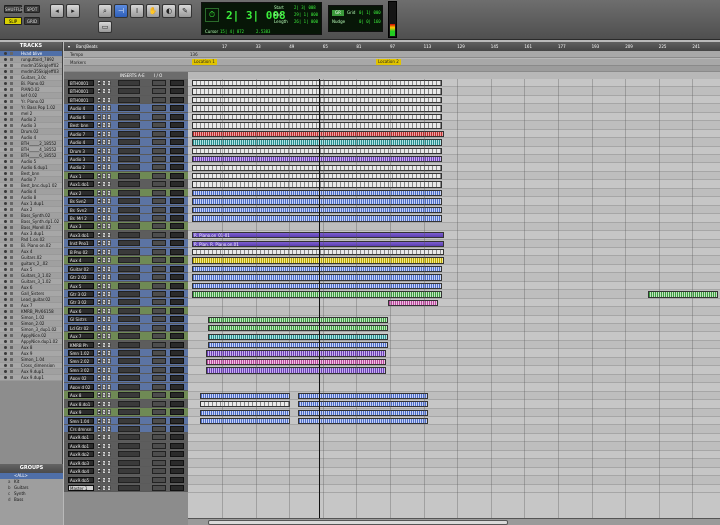 The width and height of the screenshot is (720, 525). What do you see at coordinates (126, 336) in the screenshot?
I see `track-header: Aux 7 ● S M` at bounding box center [126, 336].